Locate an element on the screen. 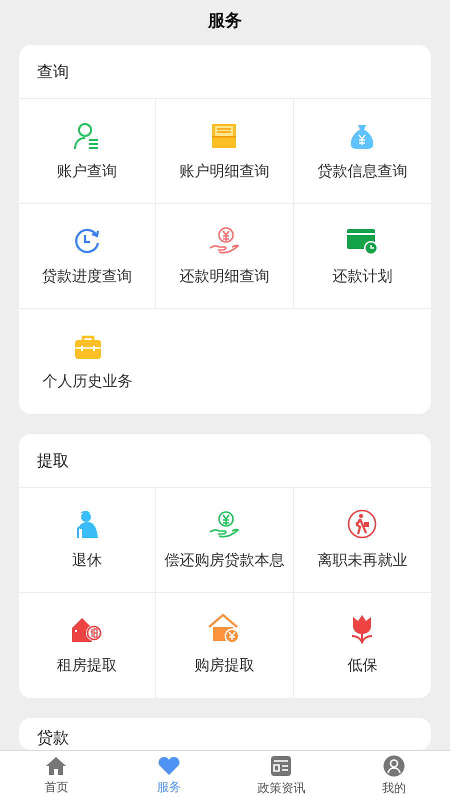  service-item: 还款明细查询 is located at coordinates (225, 256).